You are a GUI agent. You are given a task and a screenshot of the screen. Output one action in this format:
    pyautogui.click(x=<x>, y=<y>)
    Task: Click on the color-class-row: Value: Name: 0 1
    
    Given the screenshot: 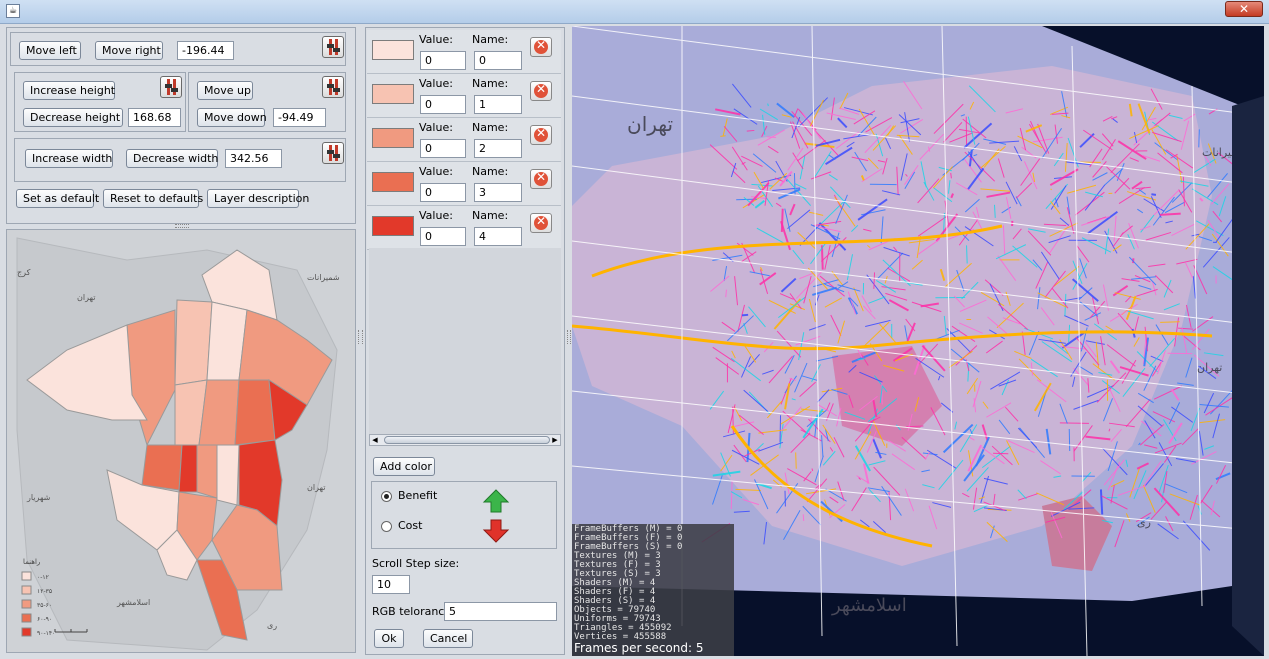 What is the action you would take?
    pyautogui.click(x=464, y=96)
    